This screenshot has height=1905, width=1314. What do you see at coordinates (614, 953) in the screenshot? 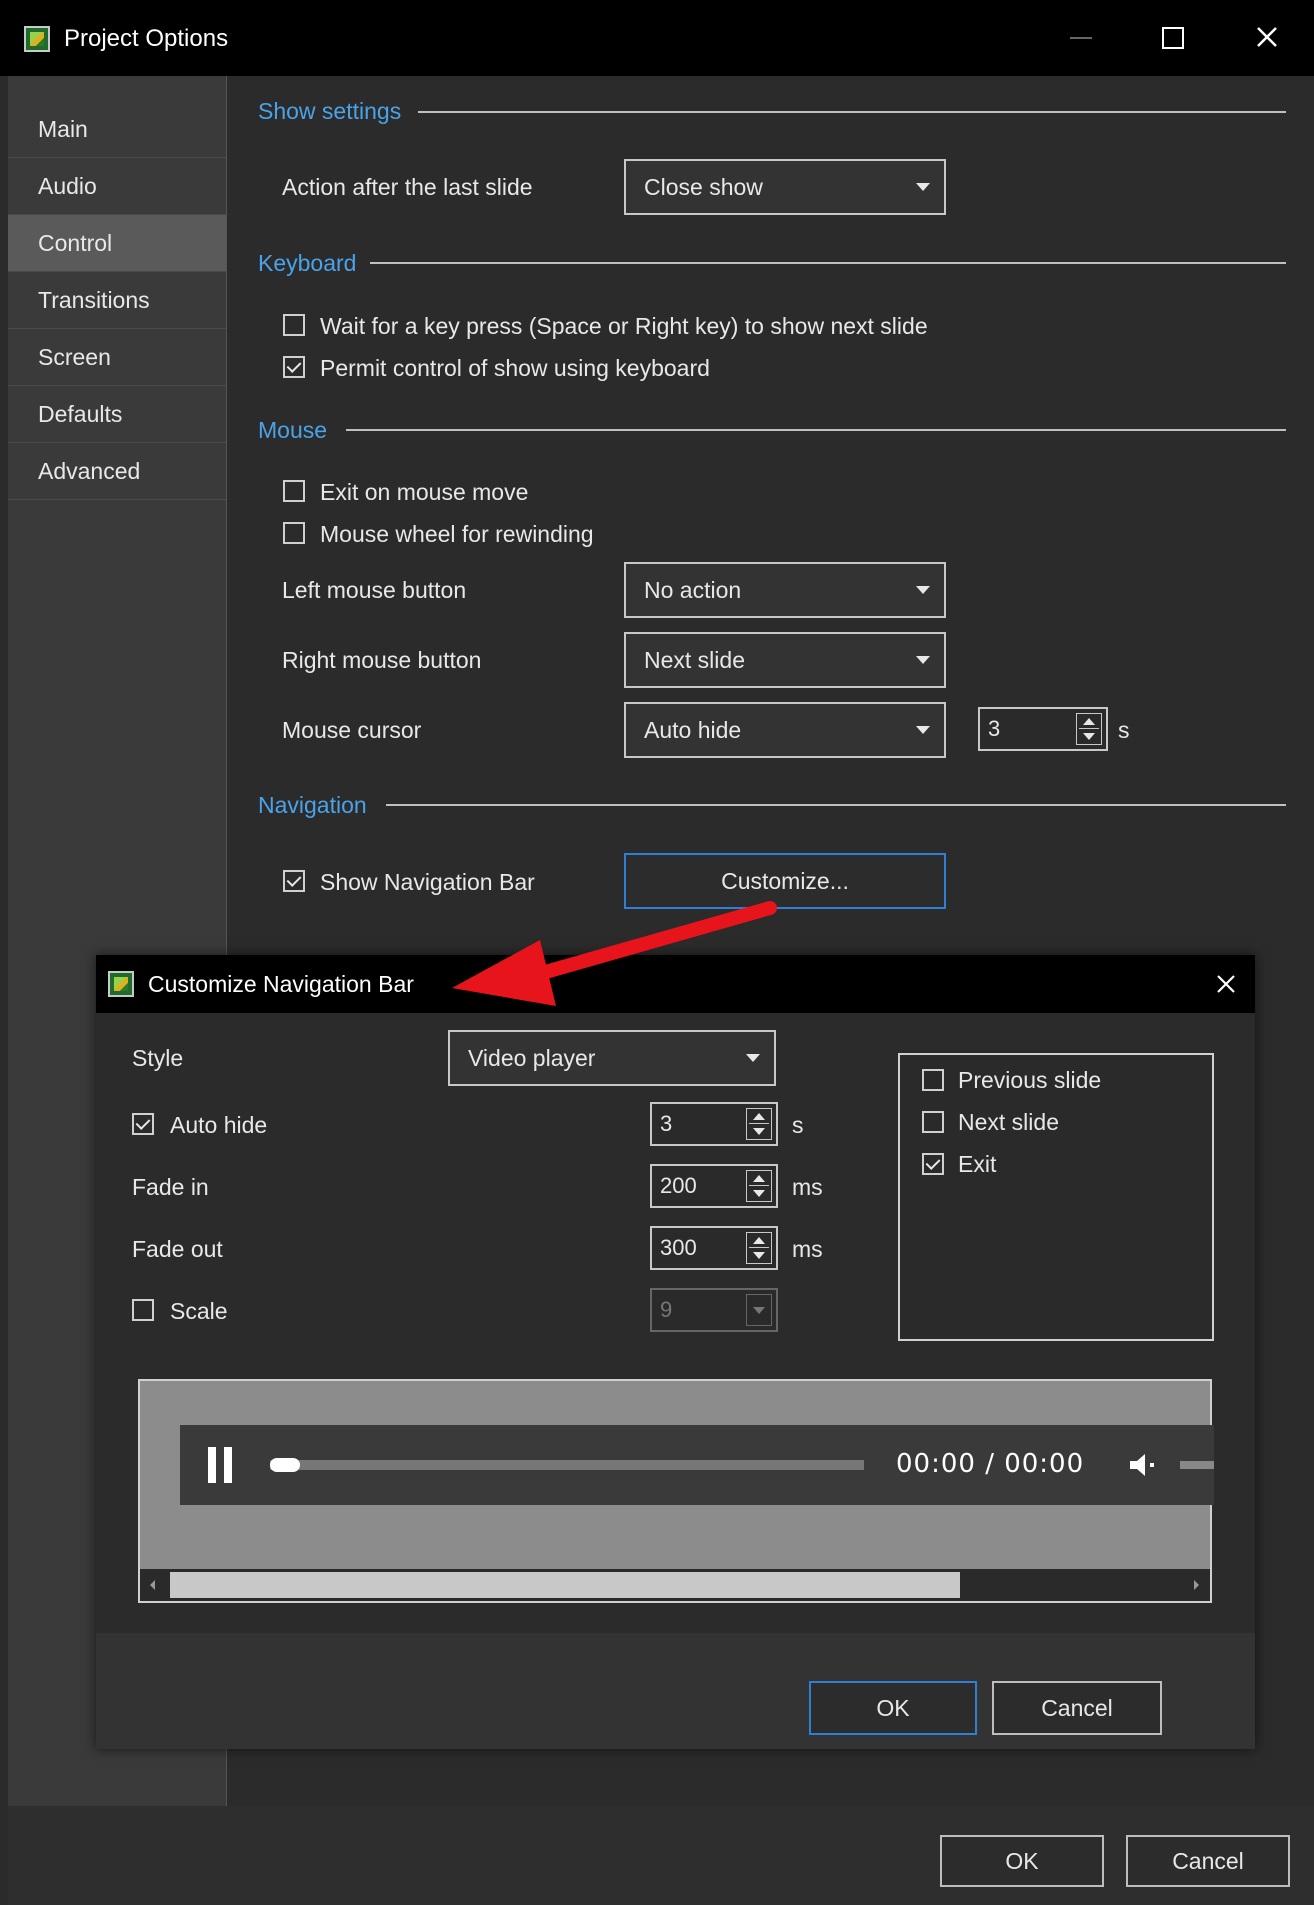
I see `red-pointer-arrow` at bounding box center [614, 953].